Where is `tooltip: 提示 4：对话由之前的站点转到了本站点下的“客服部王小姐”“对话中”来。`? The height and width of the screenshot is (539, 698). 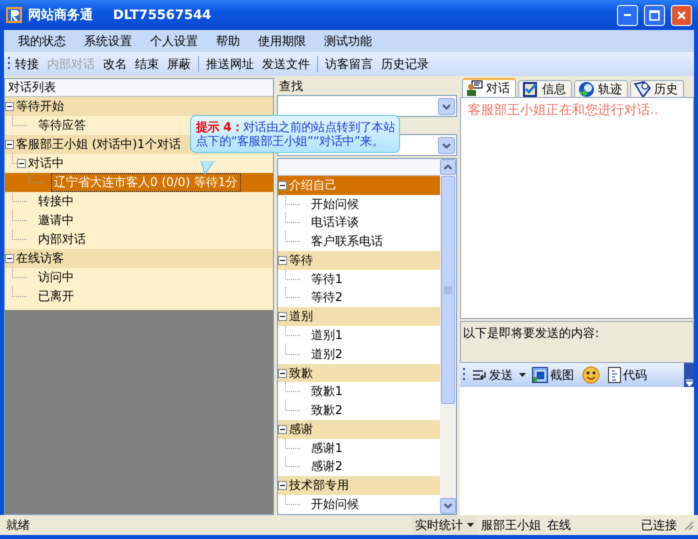
tooltip: 提示 4：对话由之前的站点转到了本站点下的“客服部王小姐”“对话中”来。 is located at coordinates (295, 134).